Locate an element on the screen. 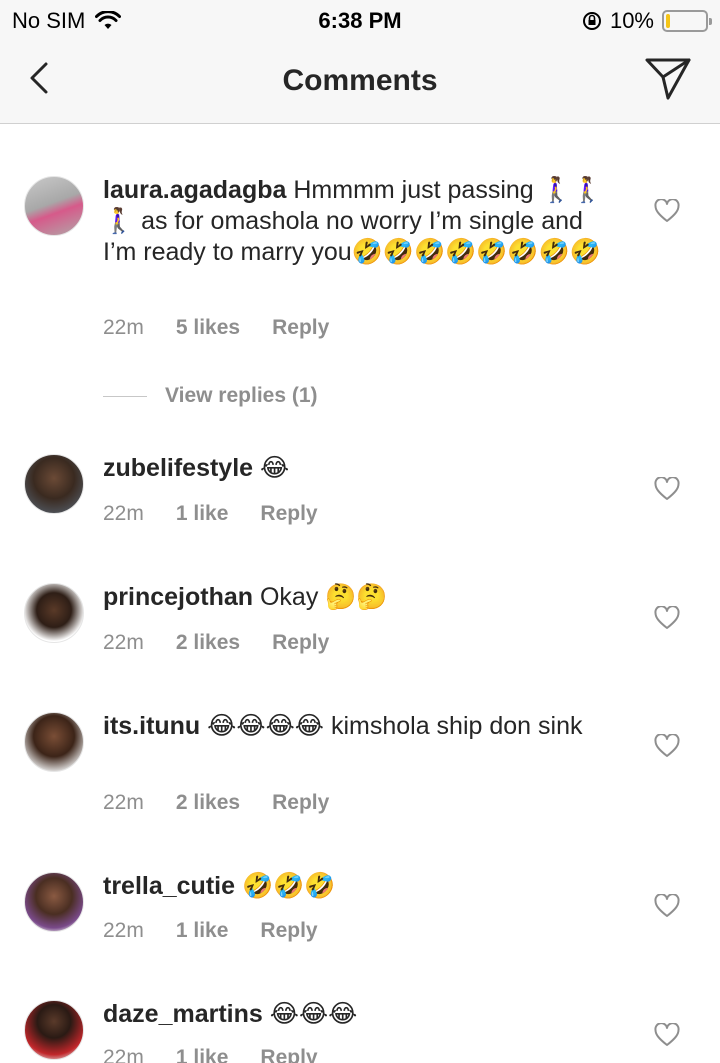 The image size is (720, 1063). comment-body: trella_cutie 🤣🤣🤣 is located at coordinates (363, 886).